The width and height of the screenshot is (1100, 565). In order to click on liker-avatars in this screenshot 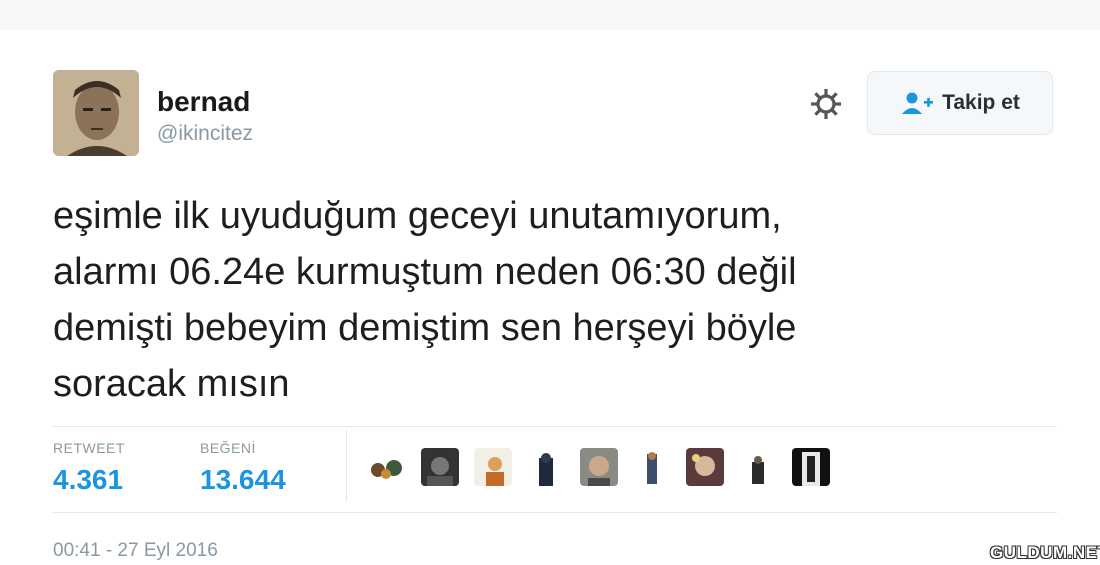, I will do `click(599, 470)`.